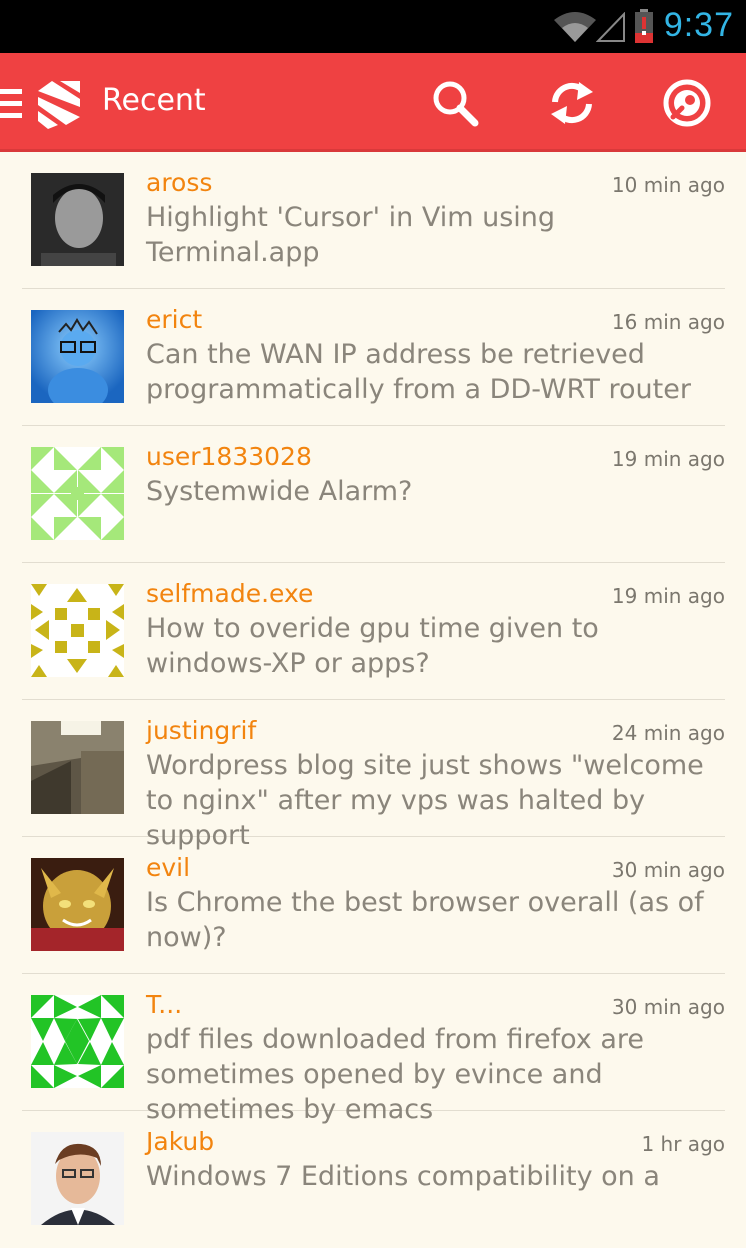 The image size is (746, 1248). Describe the element at coordinates (174, 319) in the screenshot. I see `username: erict` at that location.